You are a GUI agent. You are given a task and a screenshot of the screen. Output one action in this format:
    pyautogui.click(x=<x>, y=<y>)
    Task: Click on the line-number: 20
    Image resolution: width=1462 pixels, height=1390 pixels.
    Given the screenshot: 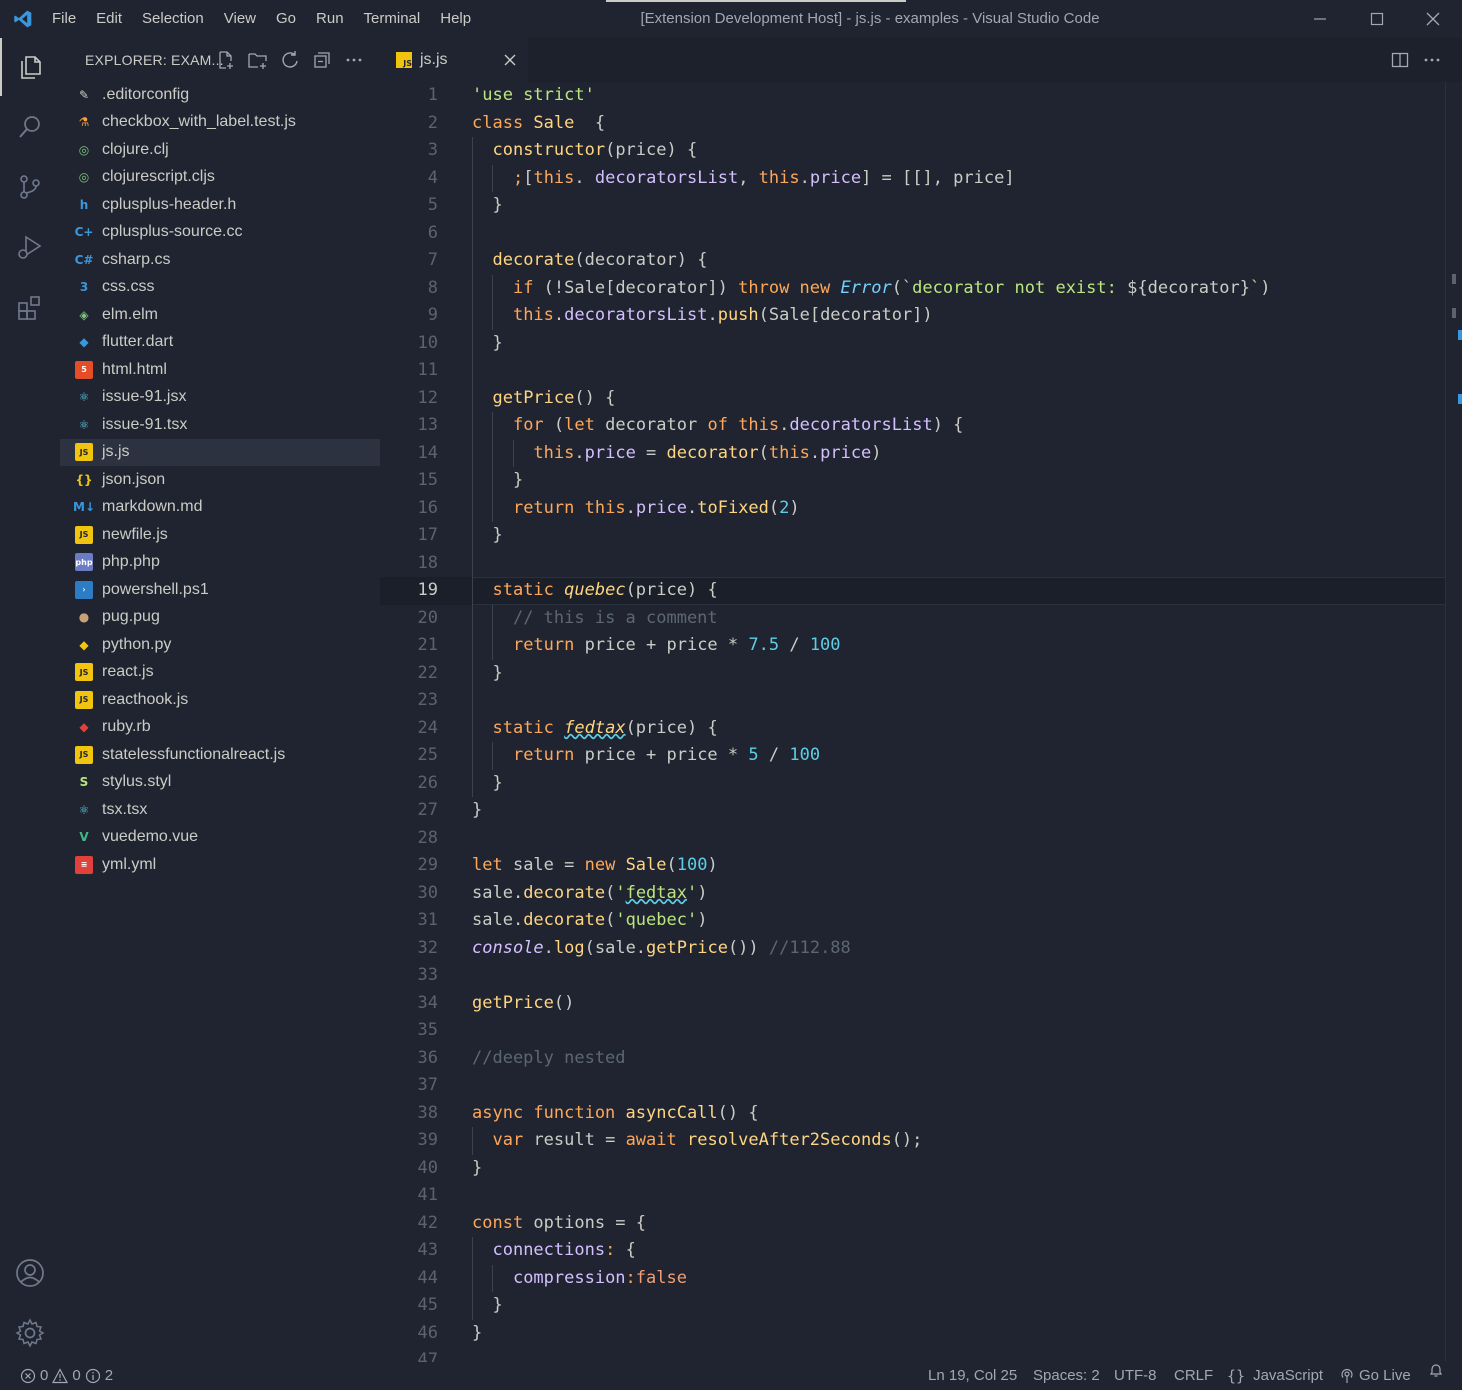 What is the action you would take?
    pyautogui.click(x=427, y=617)
    